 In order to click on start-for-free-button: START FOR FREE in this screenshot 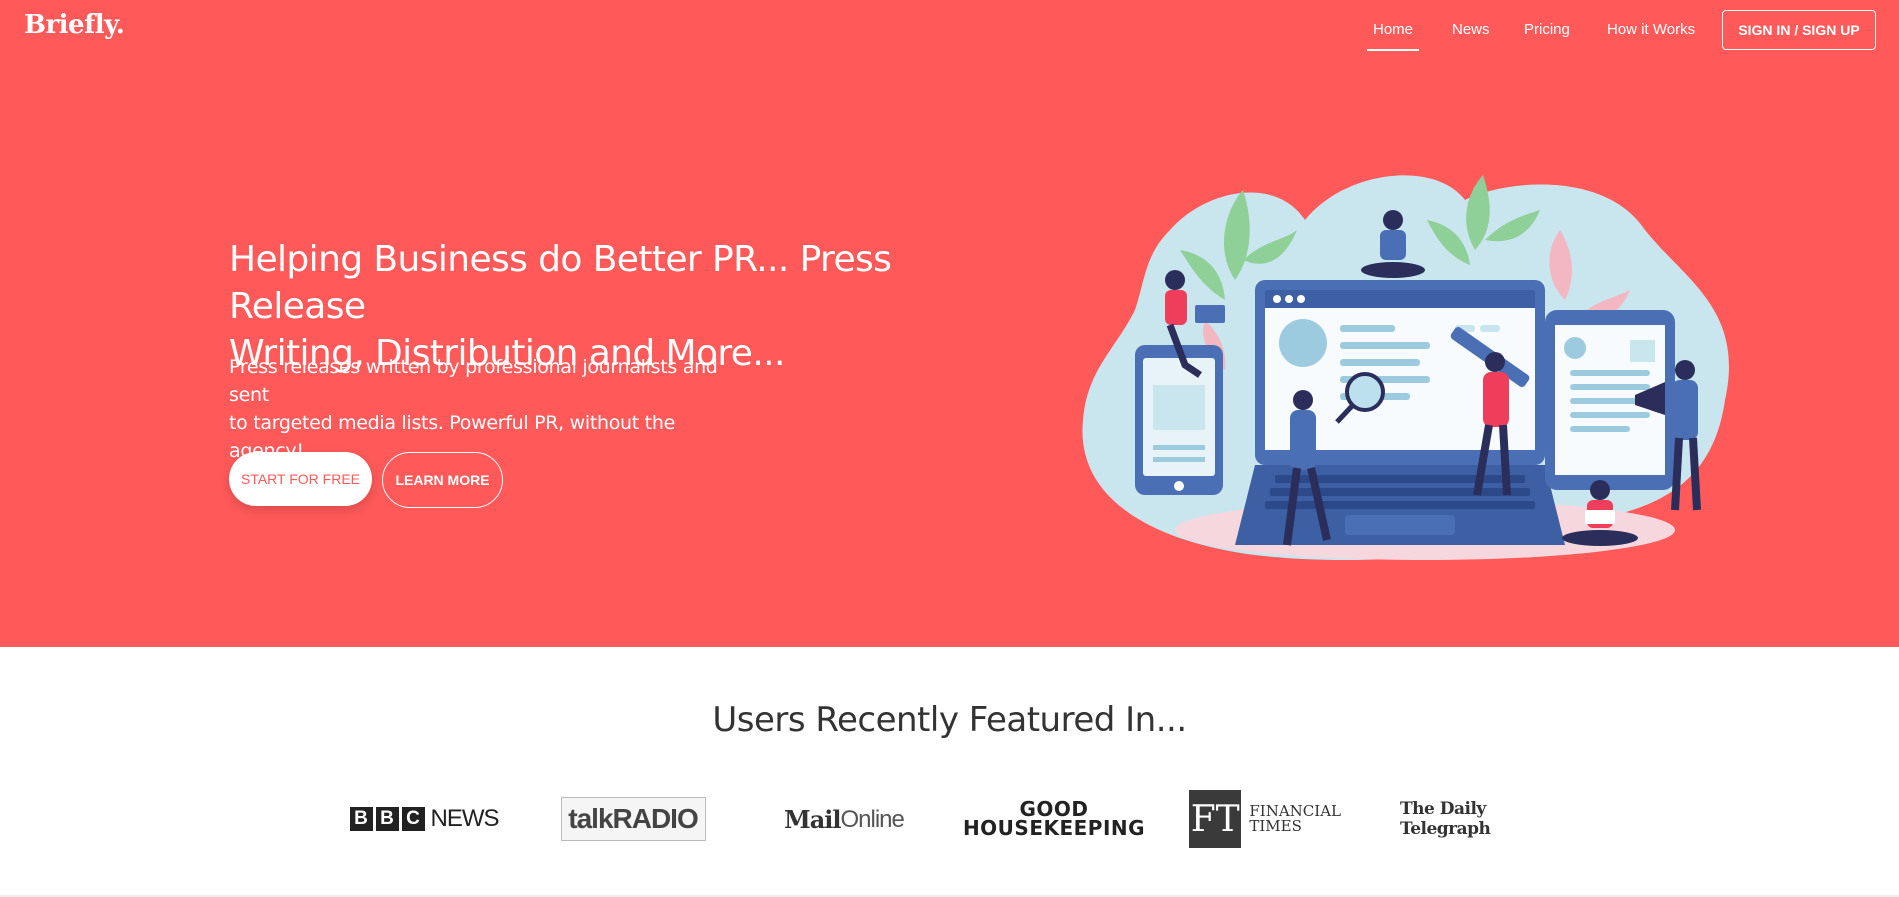, I will do `click(300, 479)`.